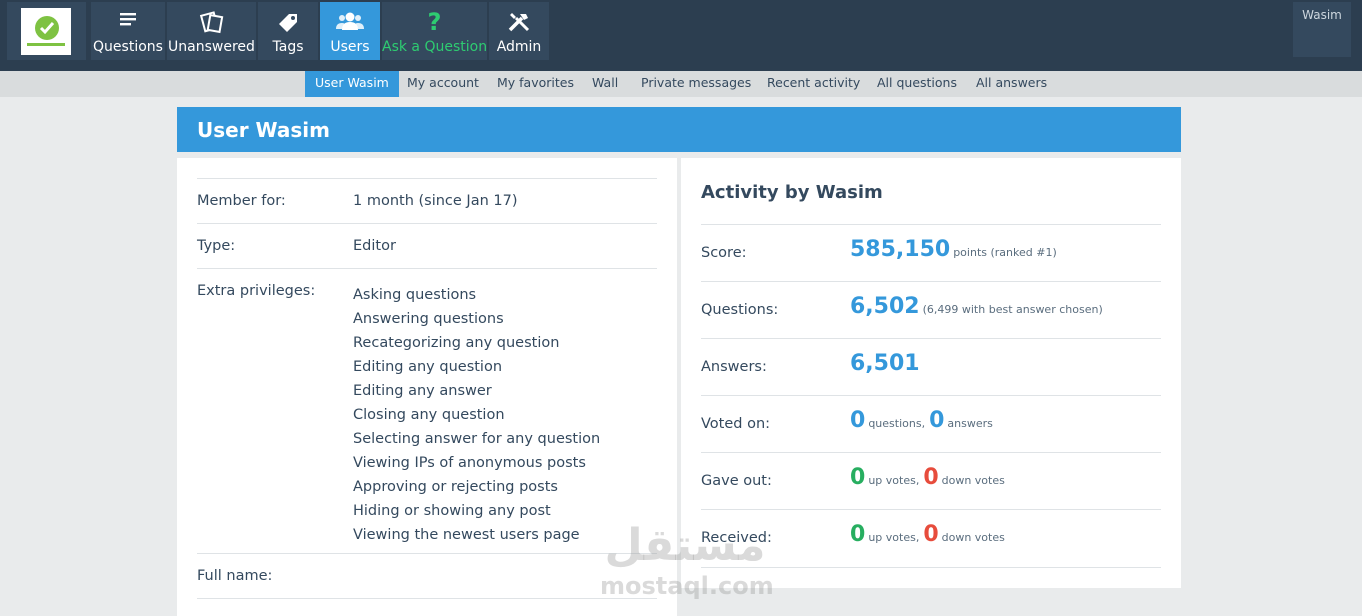 The width and height of the screenshot is (1362, 616). What do you see at coordinates (736, 481) in the screenshot?
I see `gave-out-label: Gave out:` at bounding box center [736, 481].